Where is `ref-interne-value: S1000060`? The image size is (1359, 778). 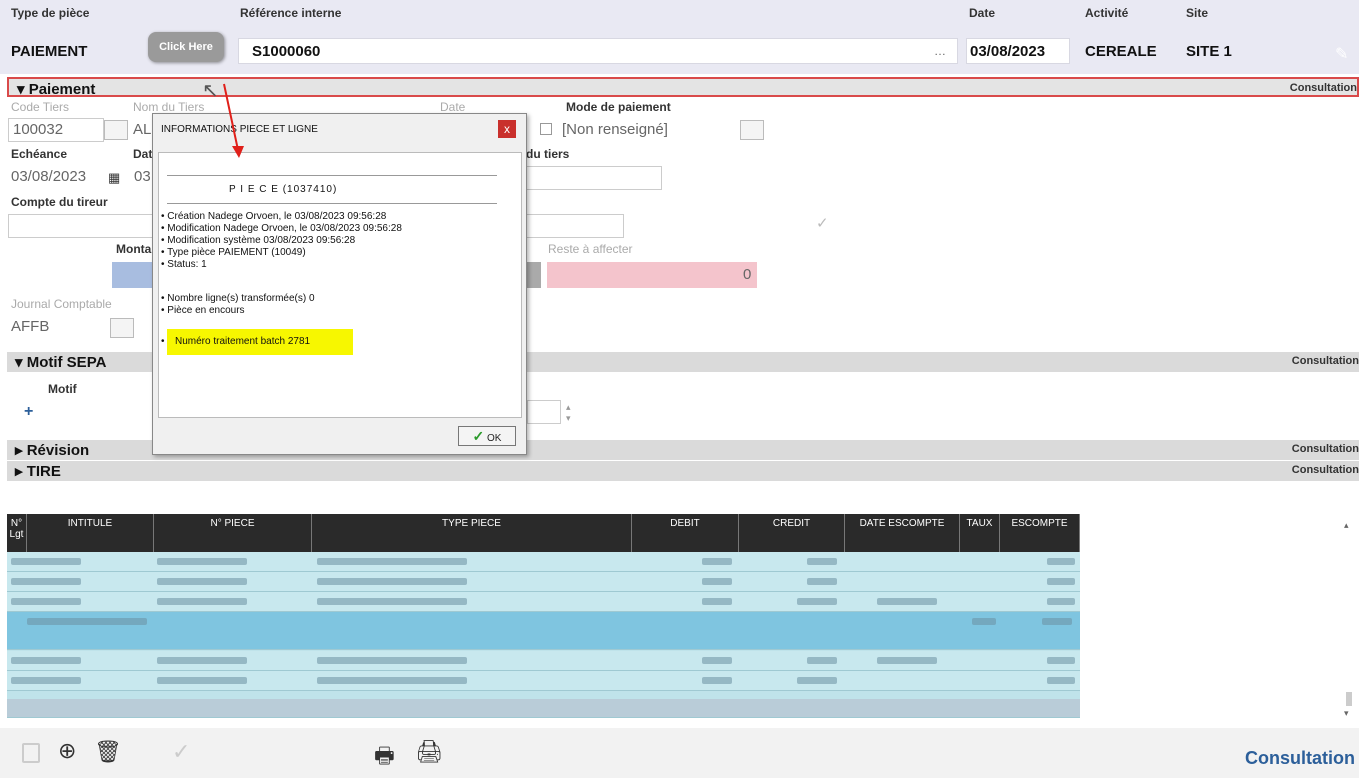
ref-interne-value: S1000060 is located at coordinates (286, 51).